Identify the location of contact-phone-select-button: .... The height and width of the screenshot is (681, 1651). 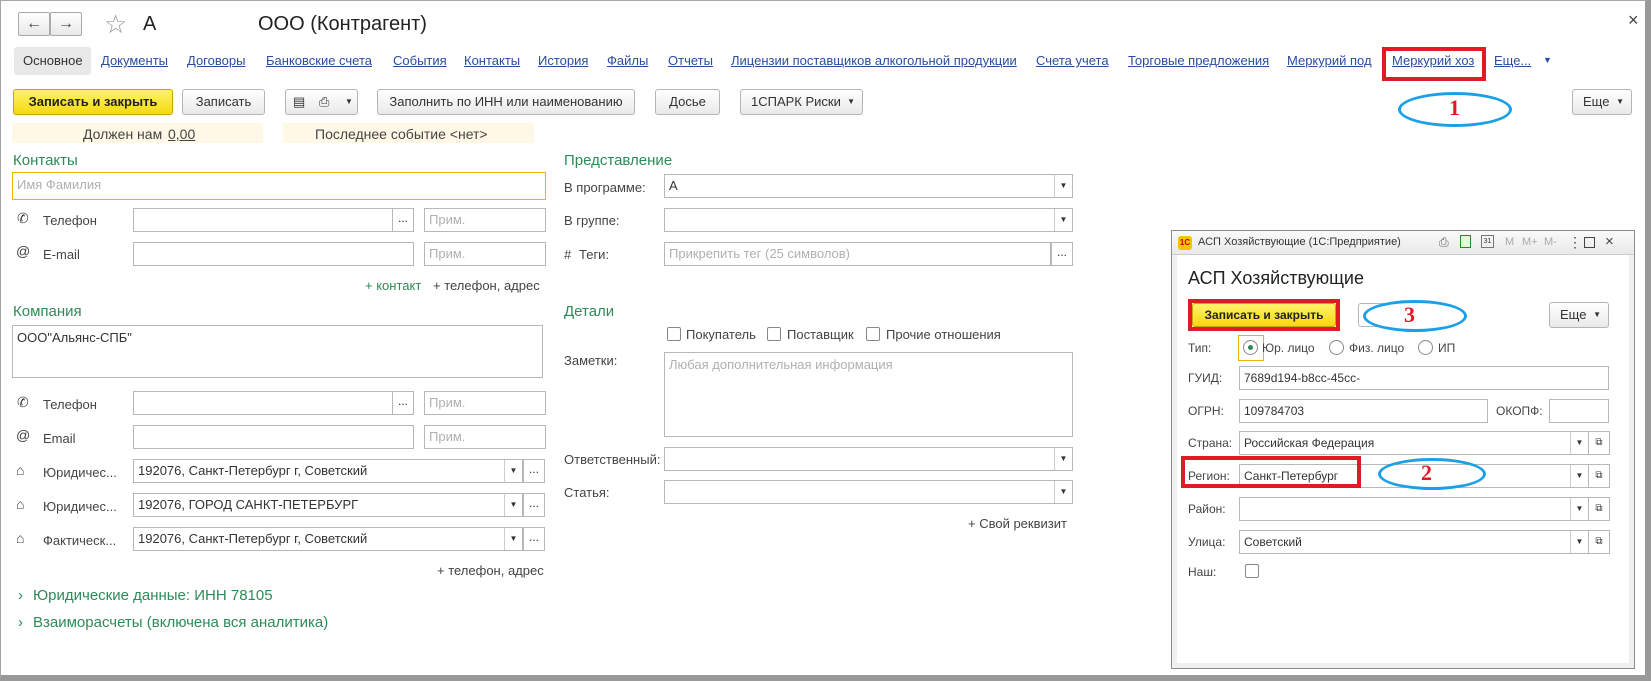
(403, 220).